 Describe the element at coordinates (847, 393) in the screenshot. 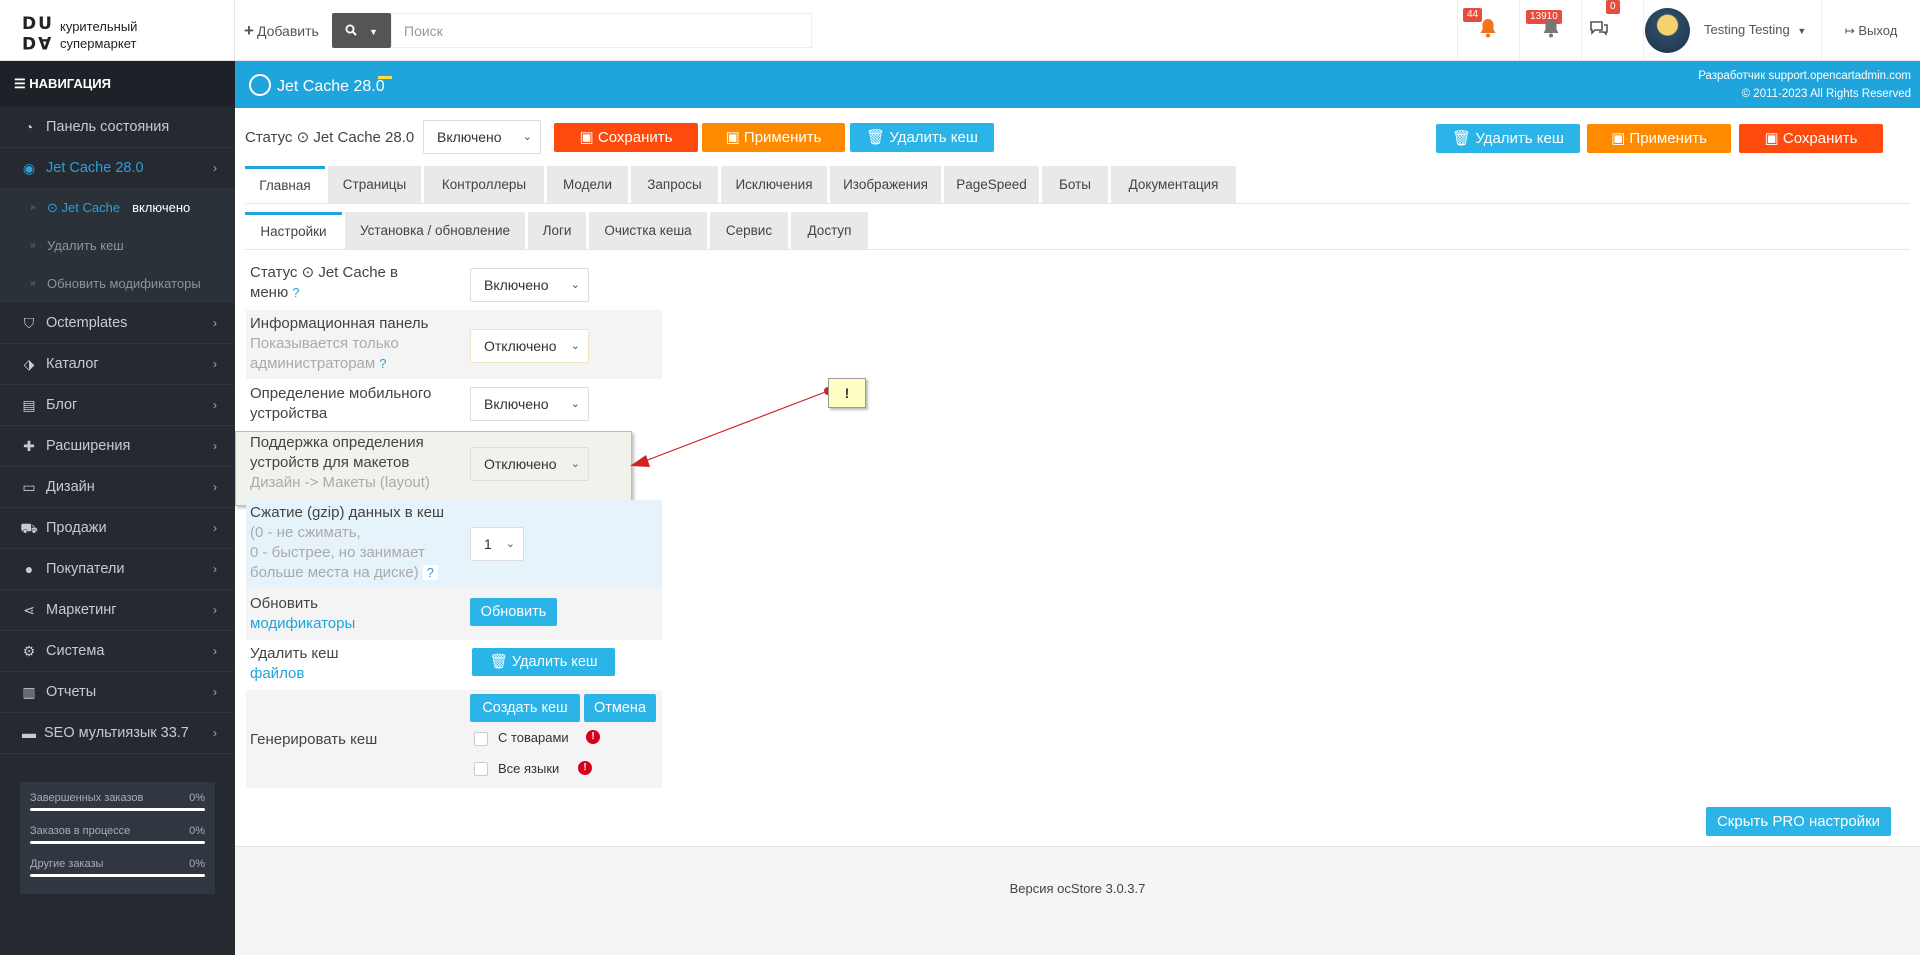

I see `annotation-note: !` at that location.